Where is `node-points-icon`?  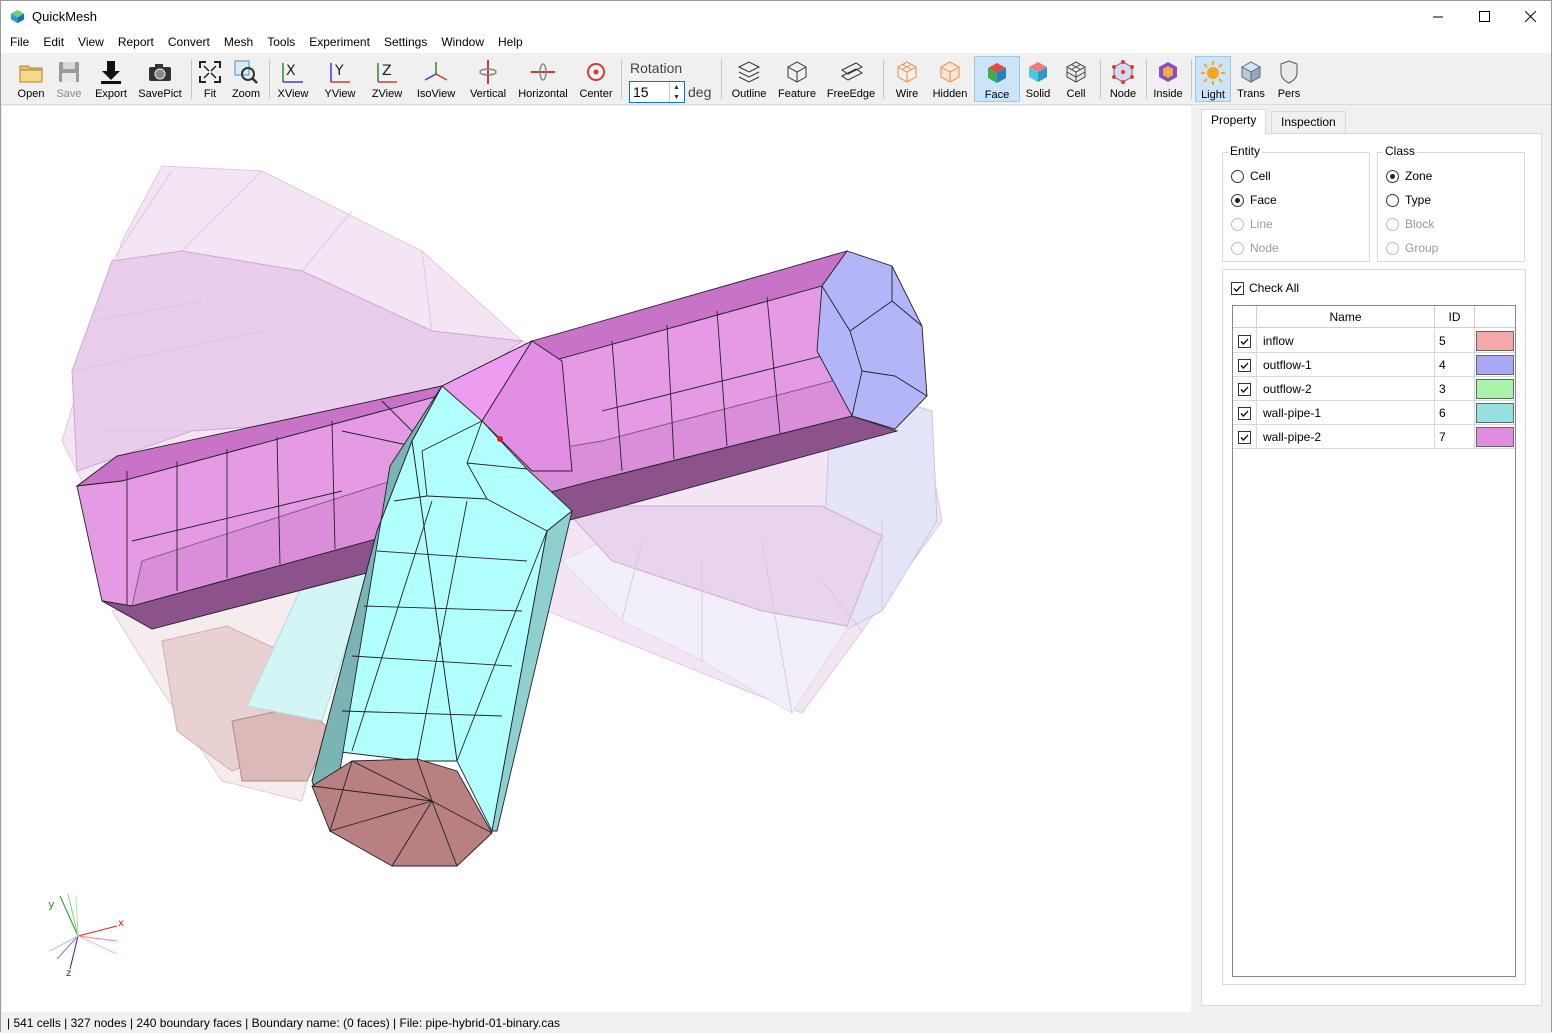 node-points-icon is located at coordinates (1123, 72).